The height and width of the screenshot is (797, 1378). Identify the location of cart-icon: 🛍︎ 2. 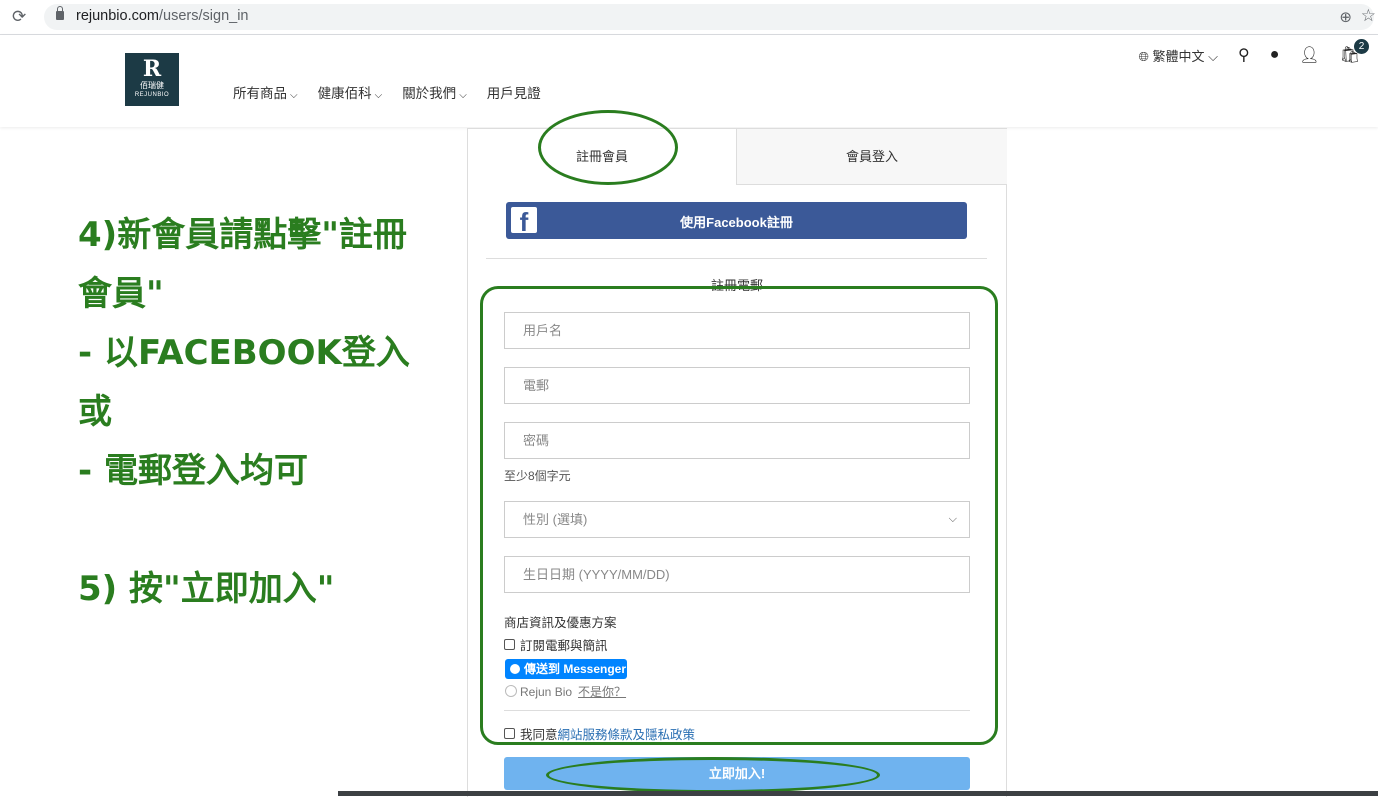
(1354, 52).